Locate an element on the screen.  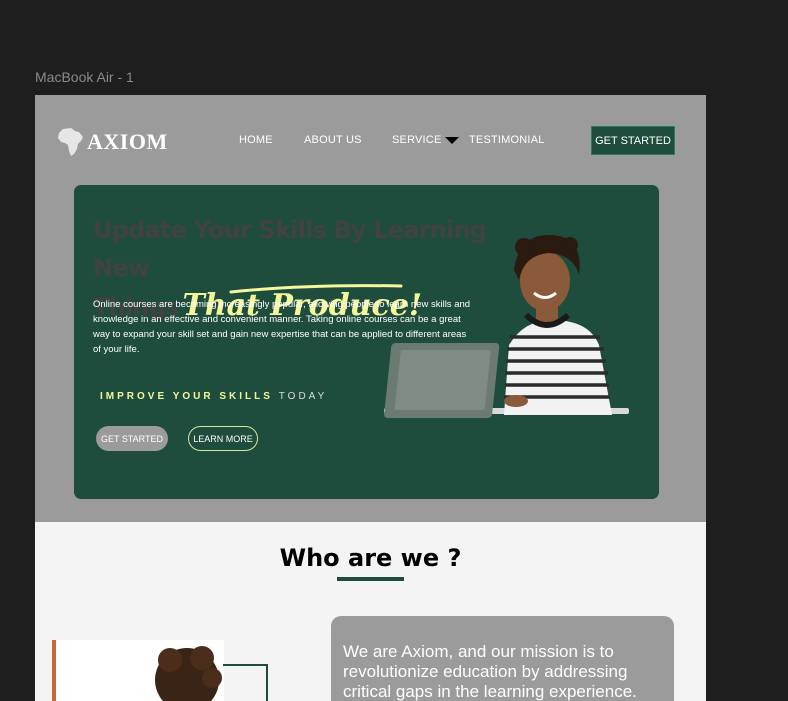
learn-more-button: LEARN MORE is located at coordinates (223, 438).